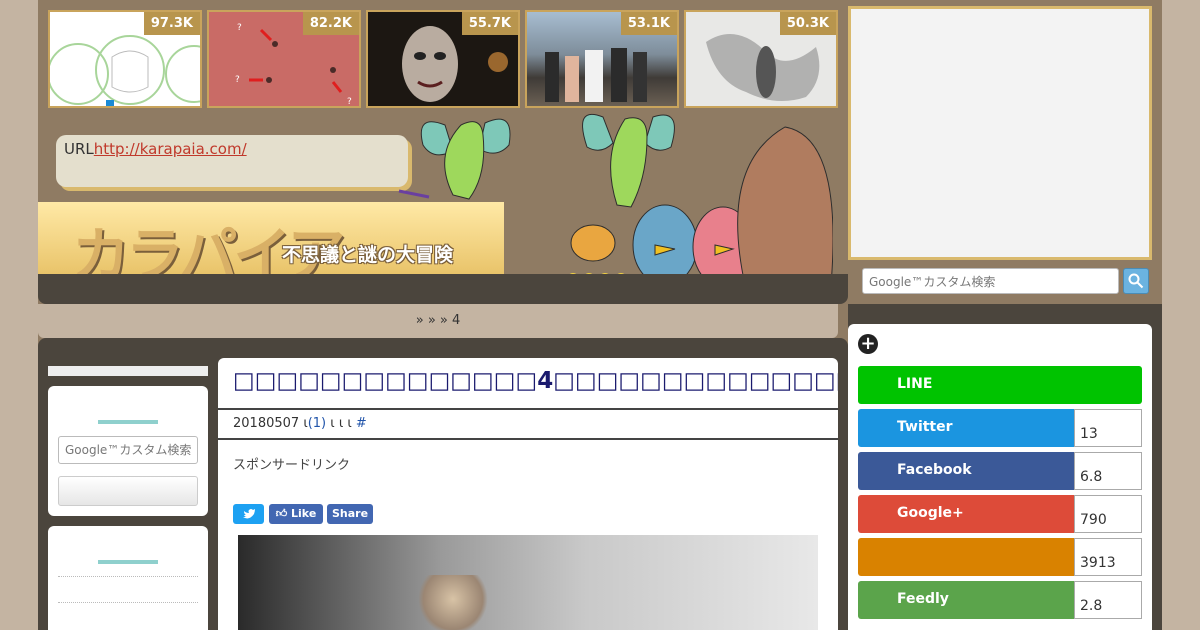  I want to click on feedly-share-count: 2.8, so click(1108, 600).